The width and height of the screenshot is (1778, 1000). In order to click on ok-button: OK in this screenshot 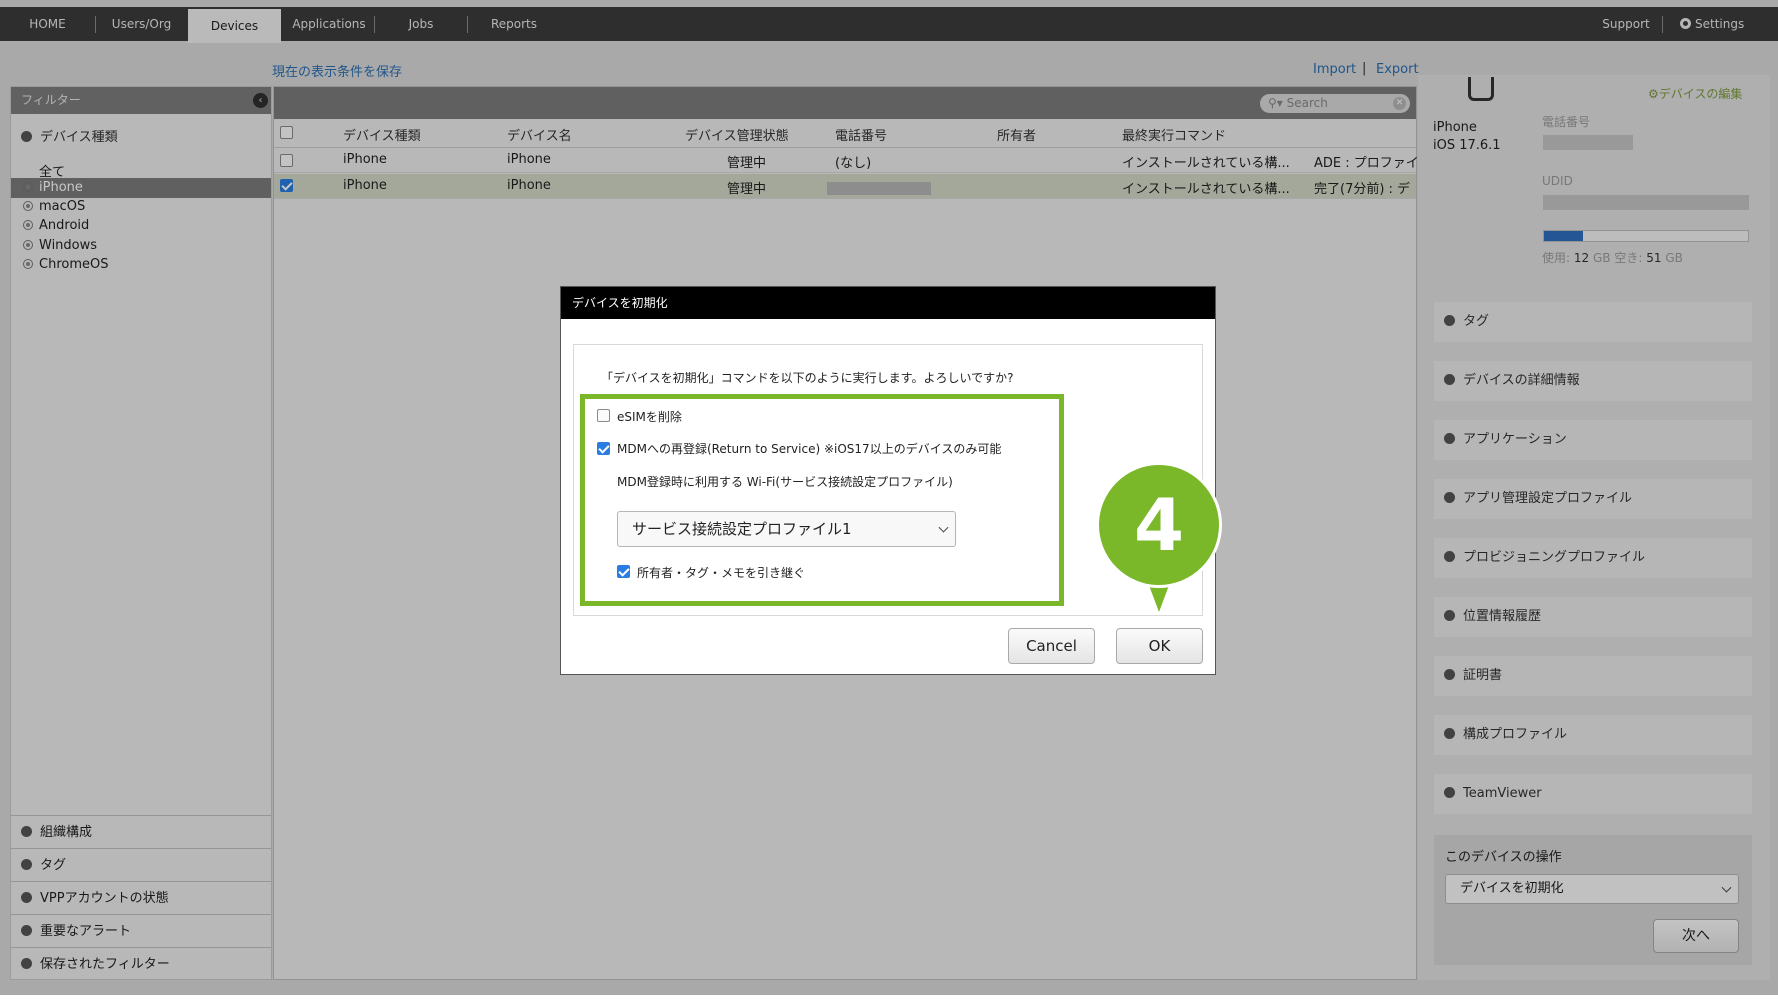, I will do `click(1159, 646)`.